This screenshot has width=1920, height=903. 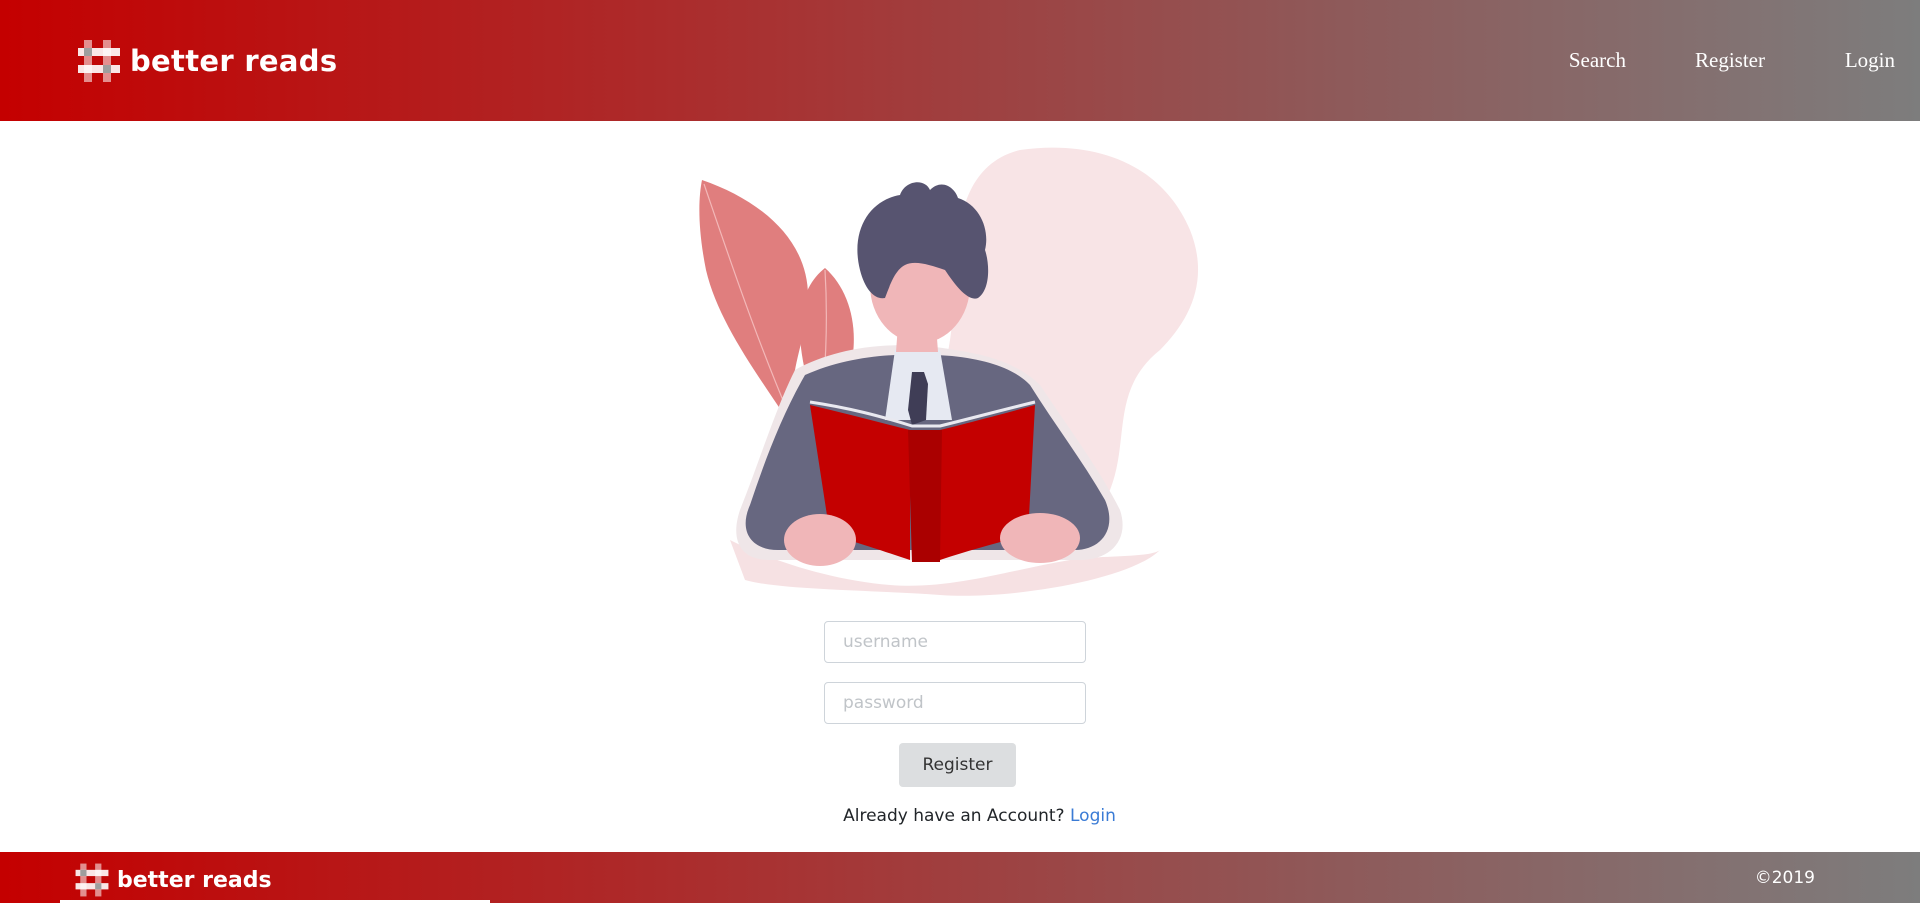 I want to click on book-spine, so click(x=925, y=496).